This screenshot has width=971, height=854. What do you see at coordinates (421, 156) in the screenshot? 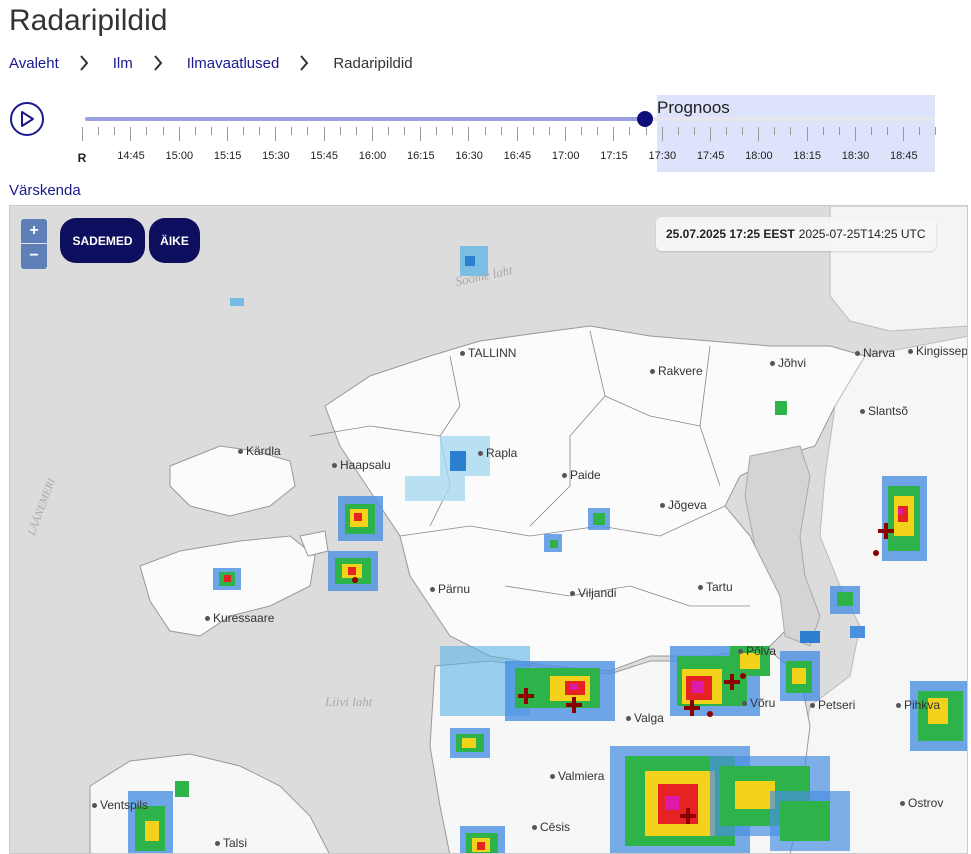
I see `timeline-label: 16:15` at bounding box center [421, 156].